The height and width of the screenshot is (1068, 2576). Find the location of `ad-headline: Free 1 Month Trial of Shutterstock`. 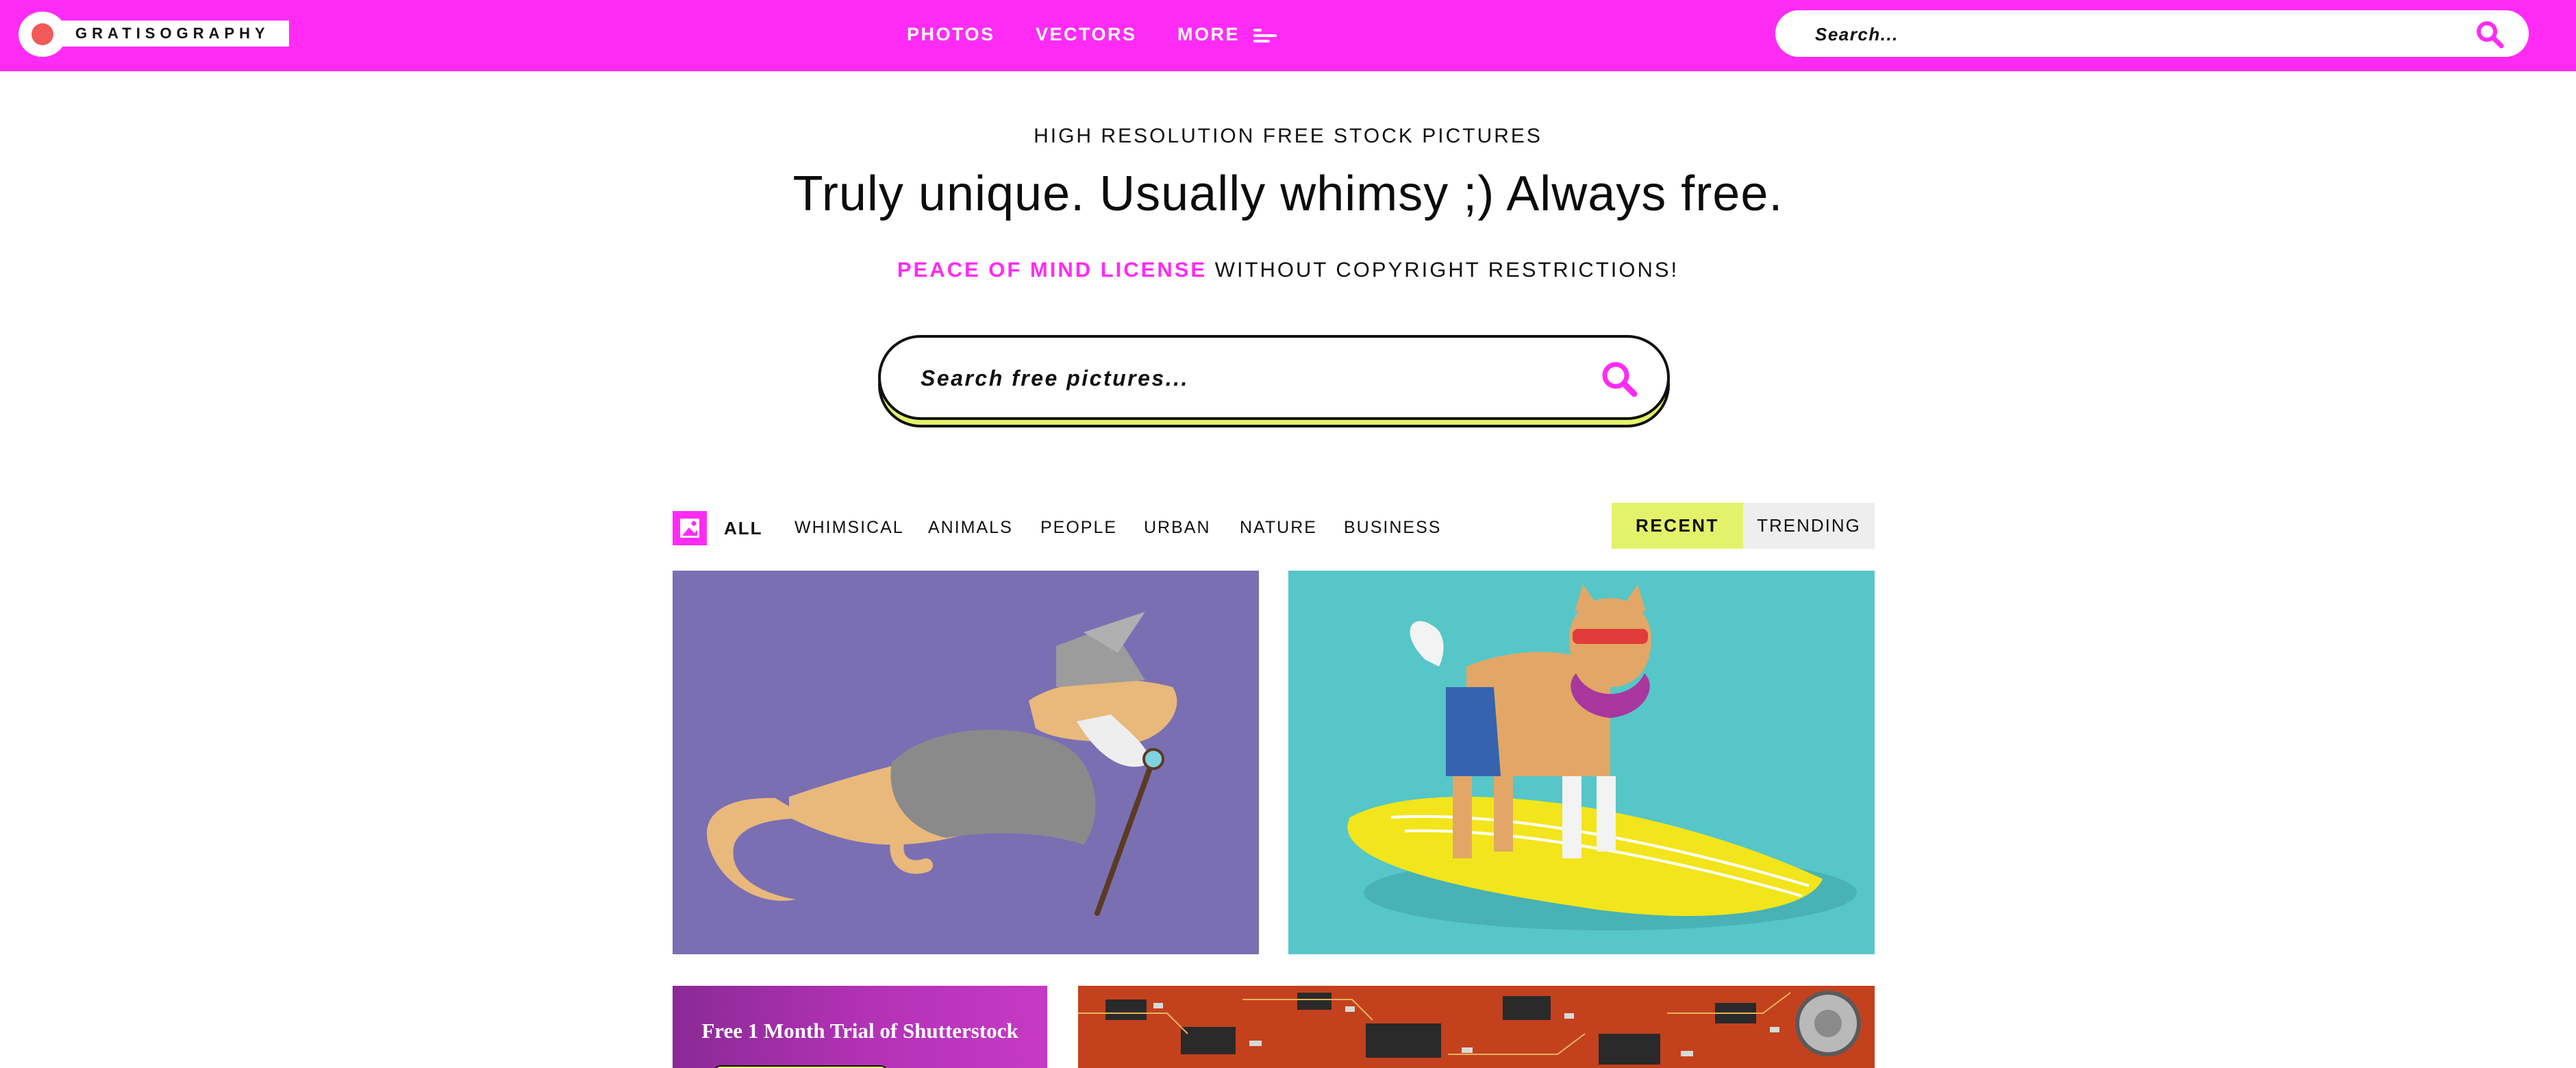

ad-headline: Free 1 Month Trial of Shutterstock is located at coordinates (859, 1031).